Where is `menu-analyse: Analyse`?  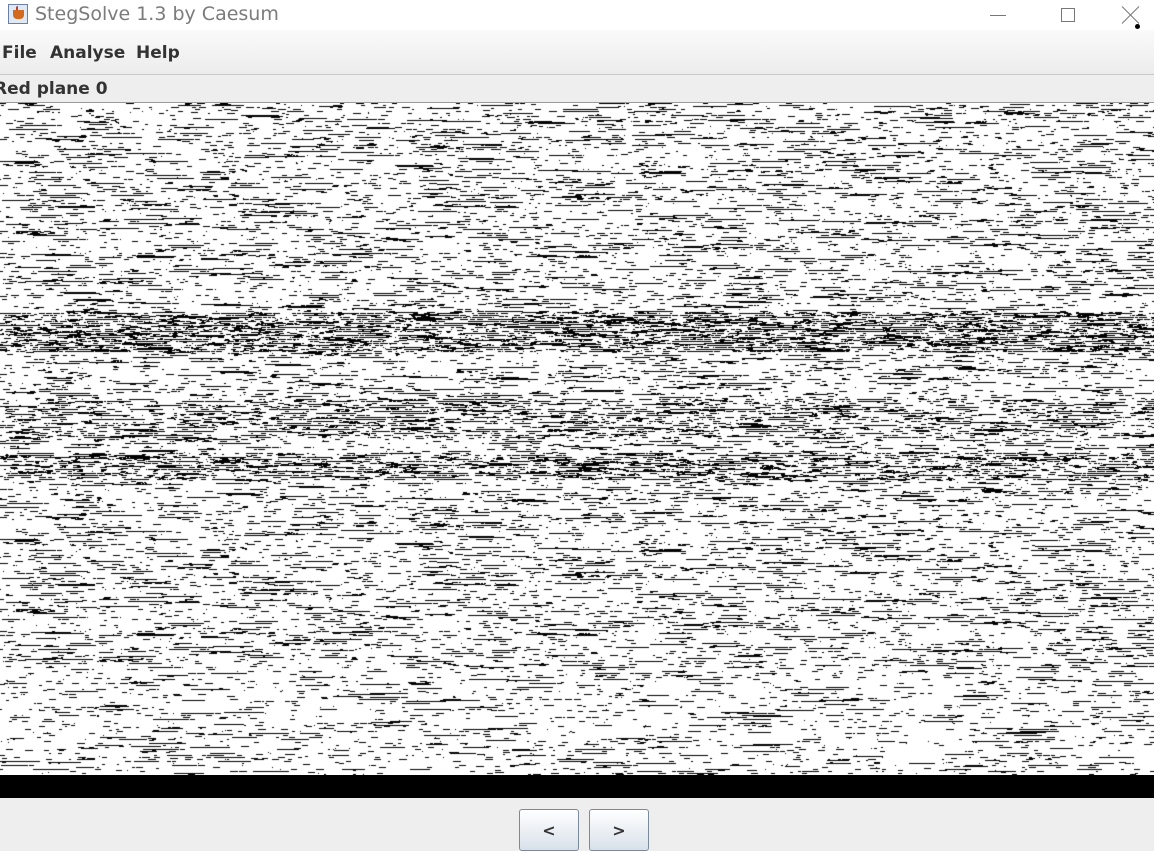
menu-analyse: Analyse is located at coordinates (87, 53).